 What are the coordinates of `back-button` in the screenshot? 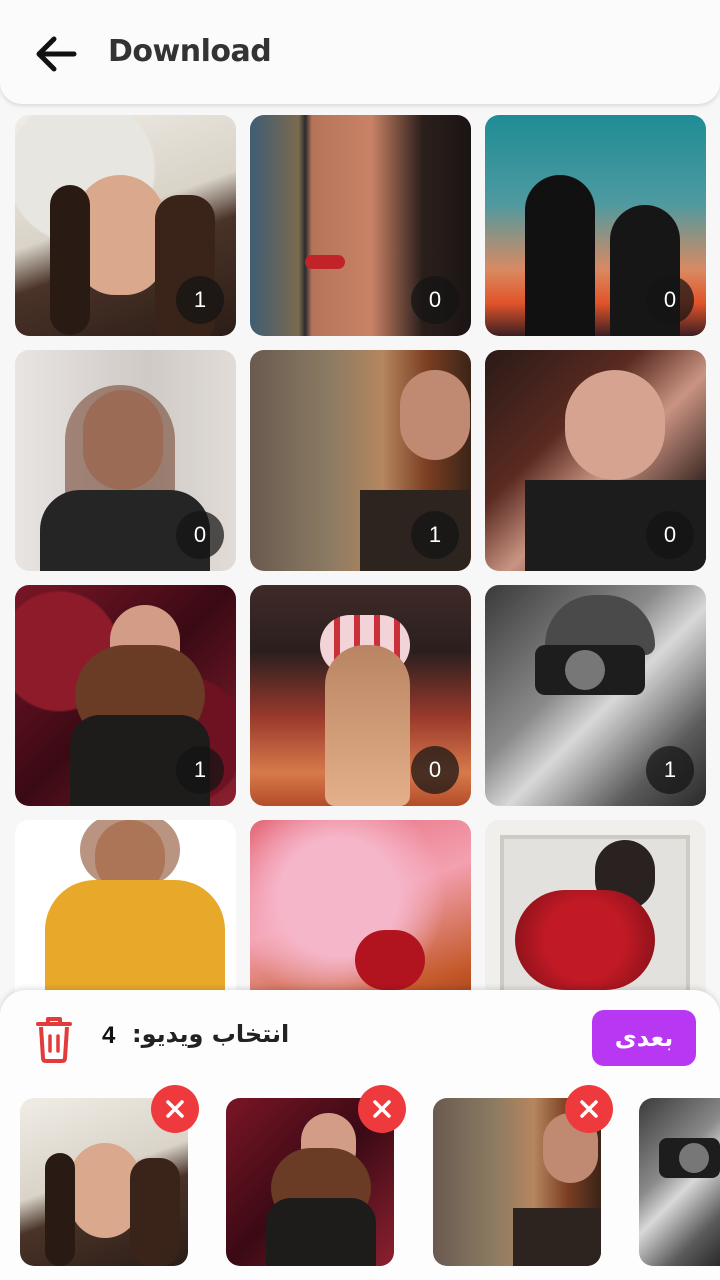 It's located at (56, 54).